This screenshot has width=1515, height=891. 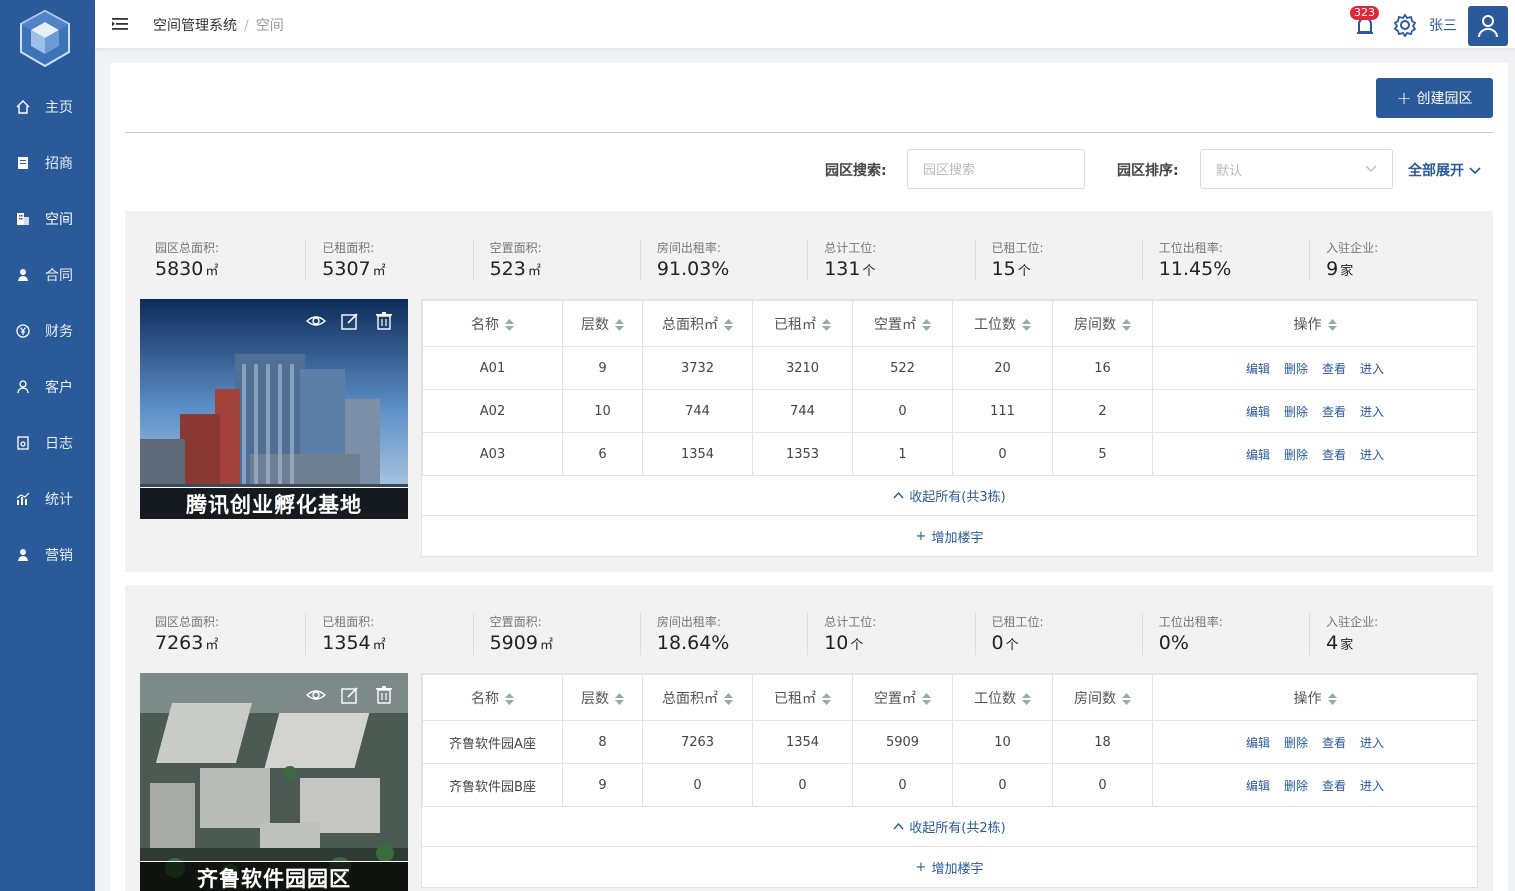 I want to click on sidebar-item-5: 客户, so click(x=47, y=387).